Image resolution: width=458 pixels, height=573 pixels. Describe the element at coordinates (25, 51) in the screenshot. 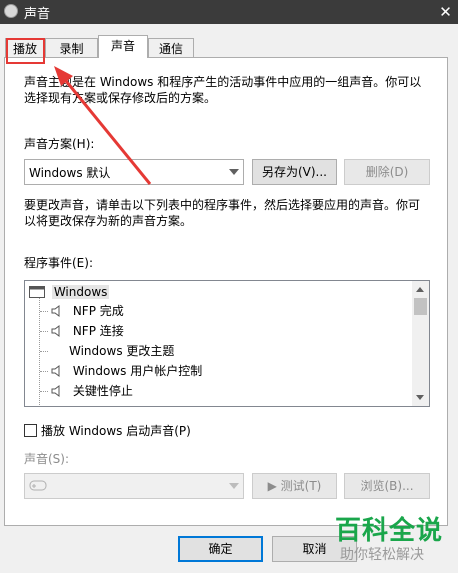

I see `highlight-box` at that location.